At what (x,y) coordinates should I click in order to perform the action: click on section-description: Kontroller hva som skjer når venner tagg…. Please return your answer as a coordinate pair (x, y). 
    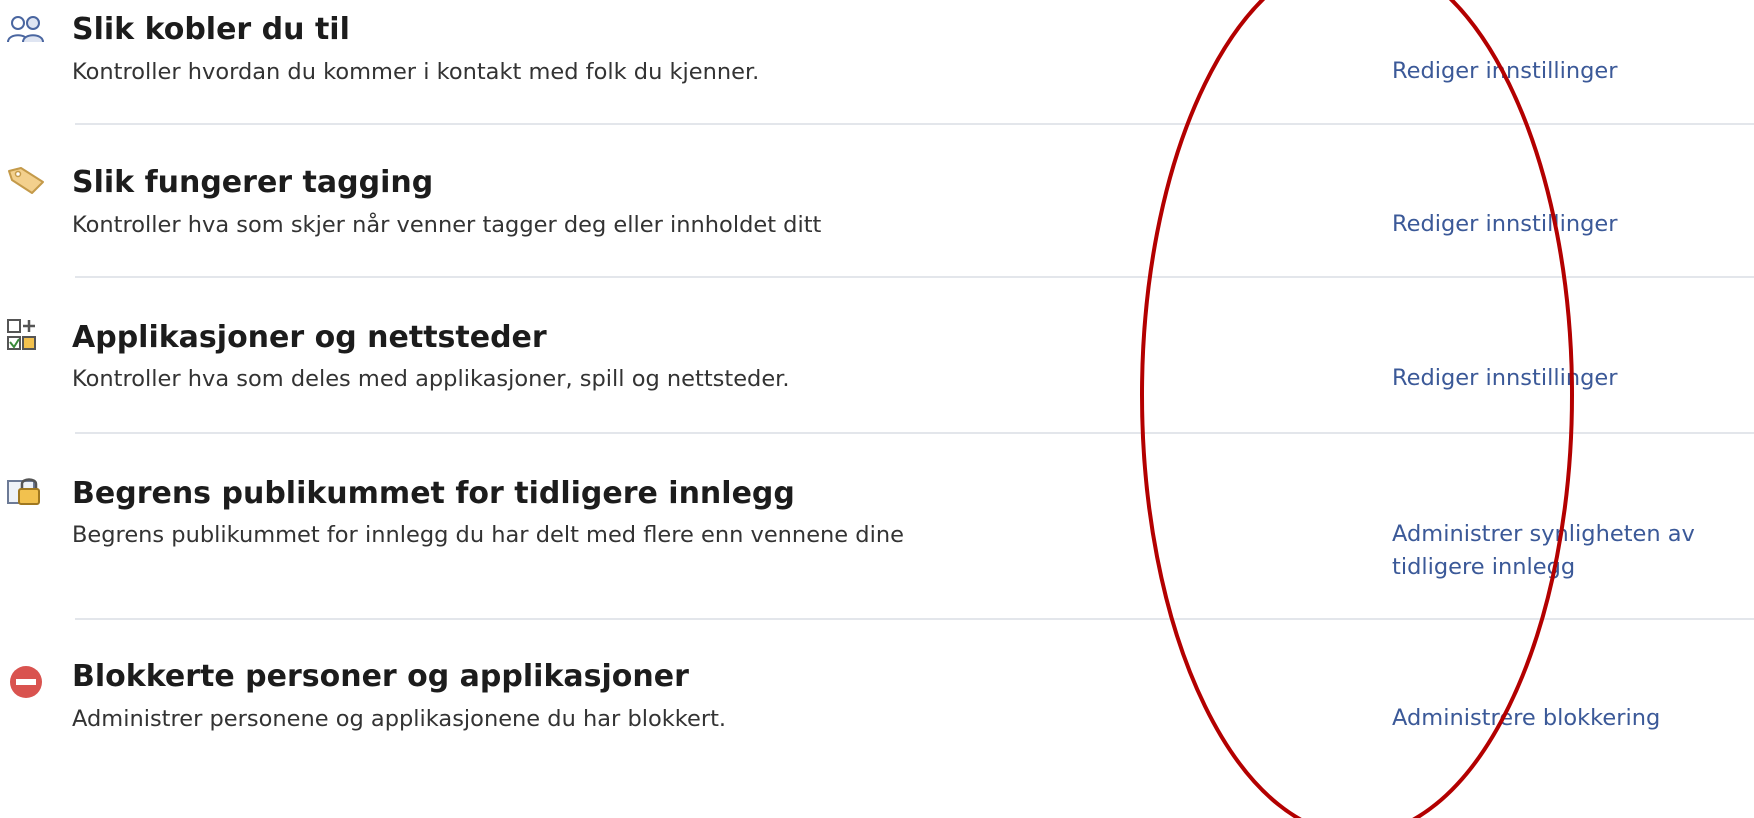
    Looking at the image, I should click on (447, 225).